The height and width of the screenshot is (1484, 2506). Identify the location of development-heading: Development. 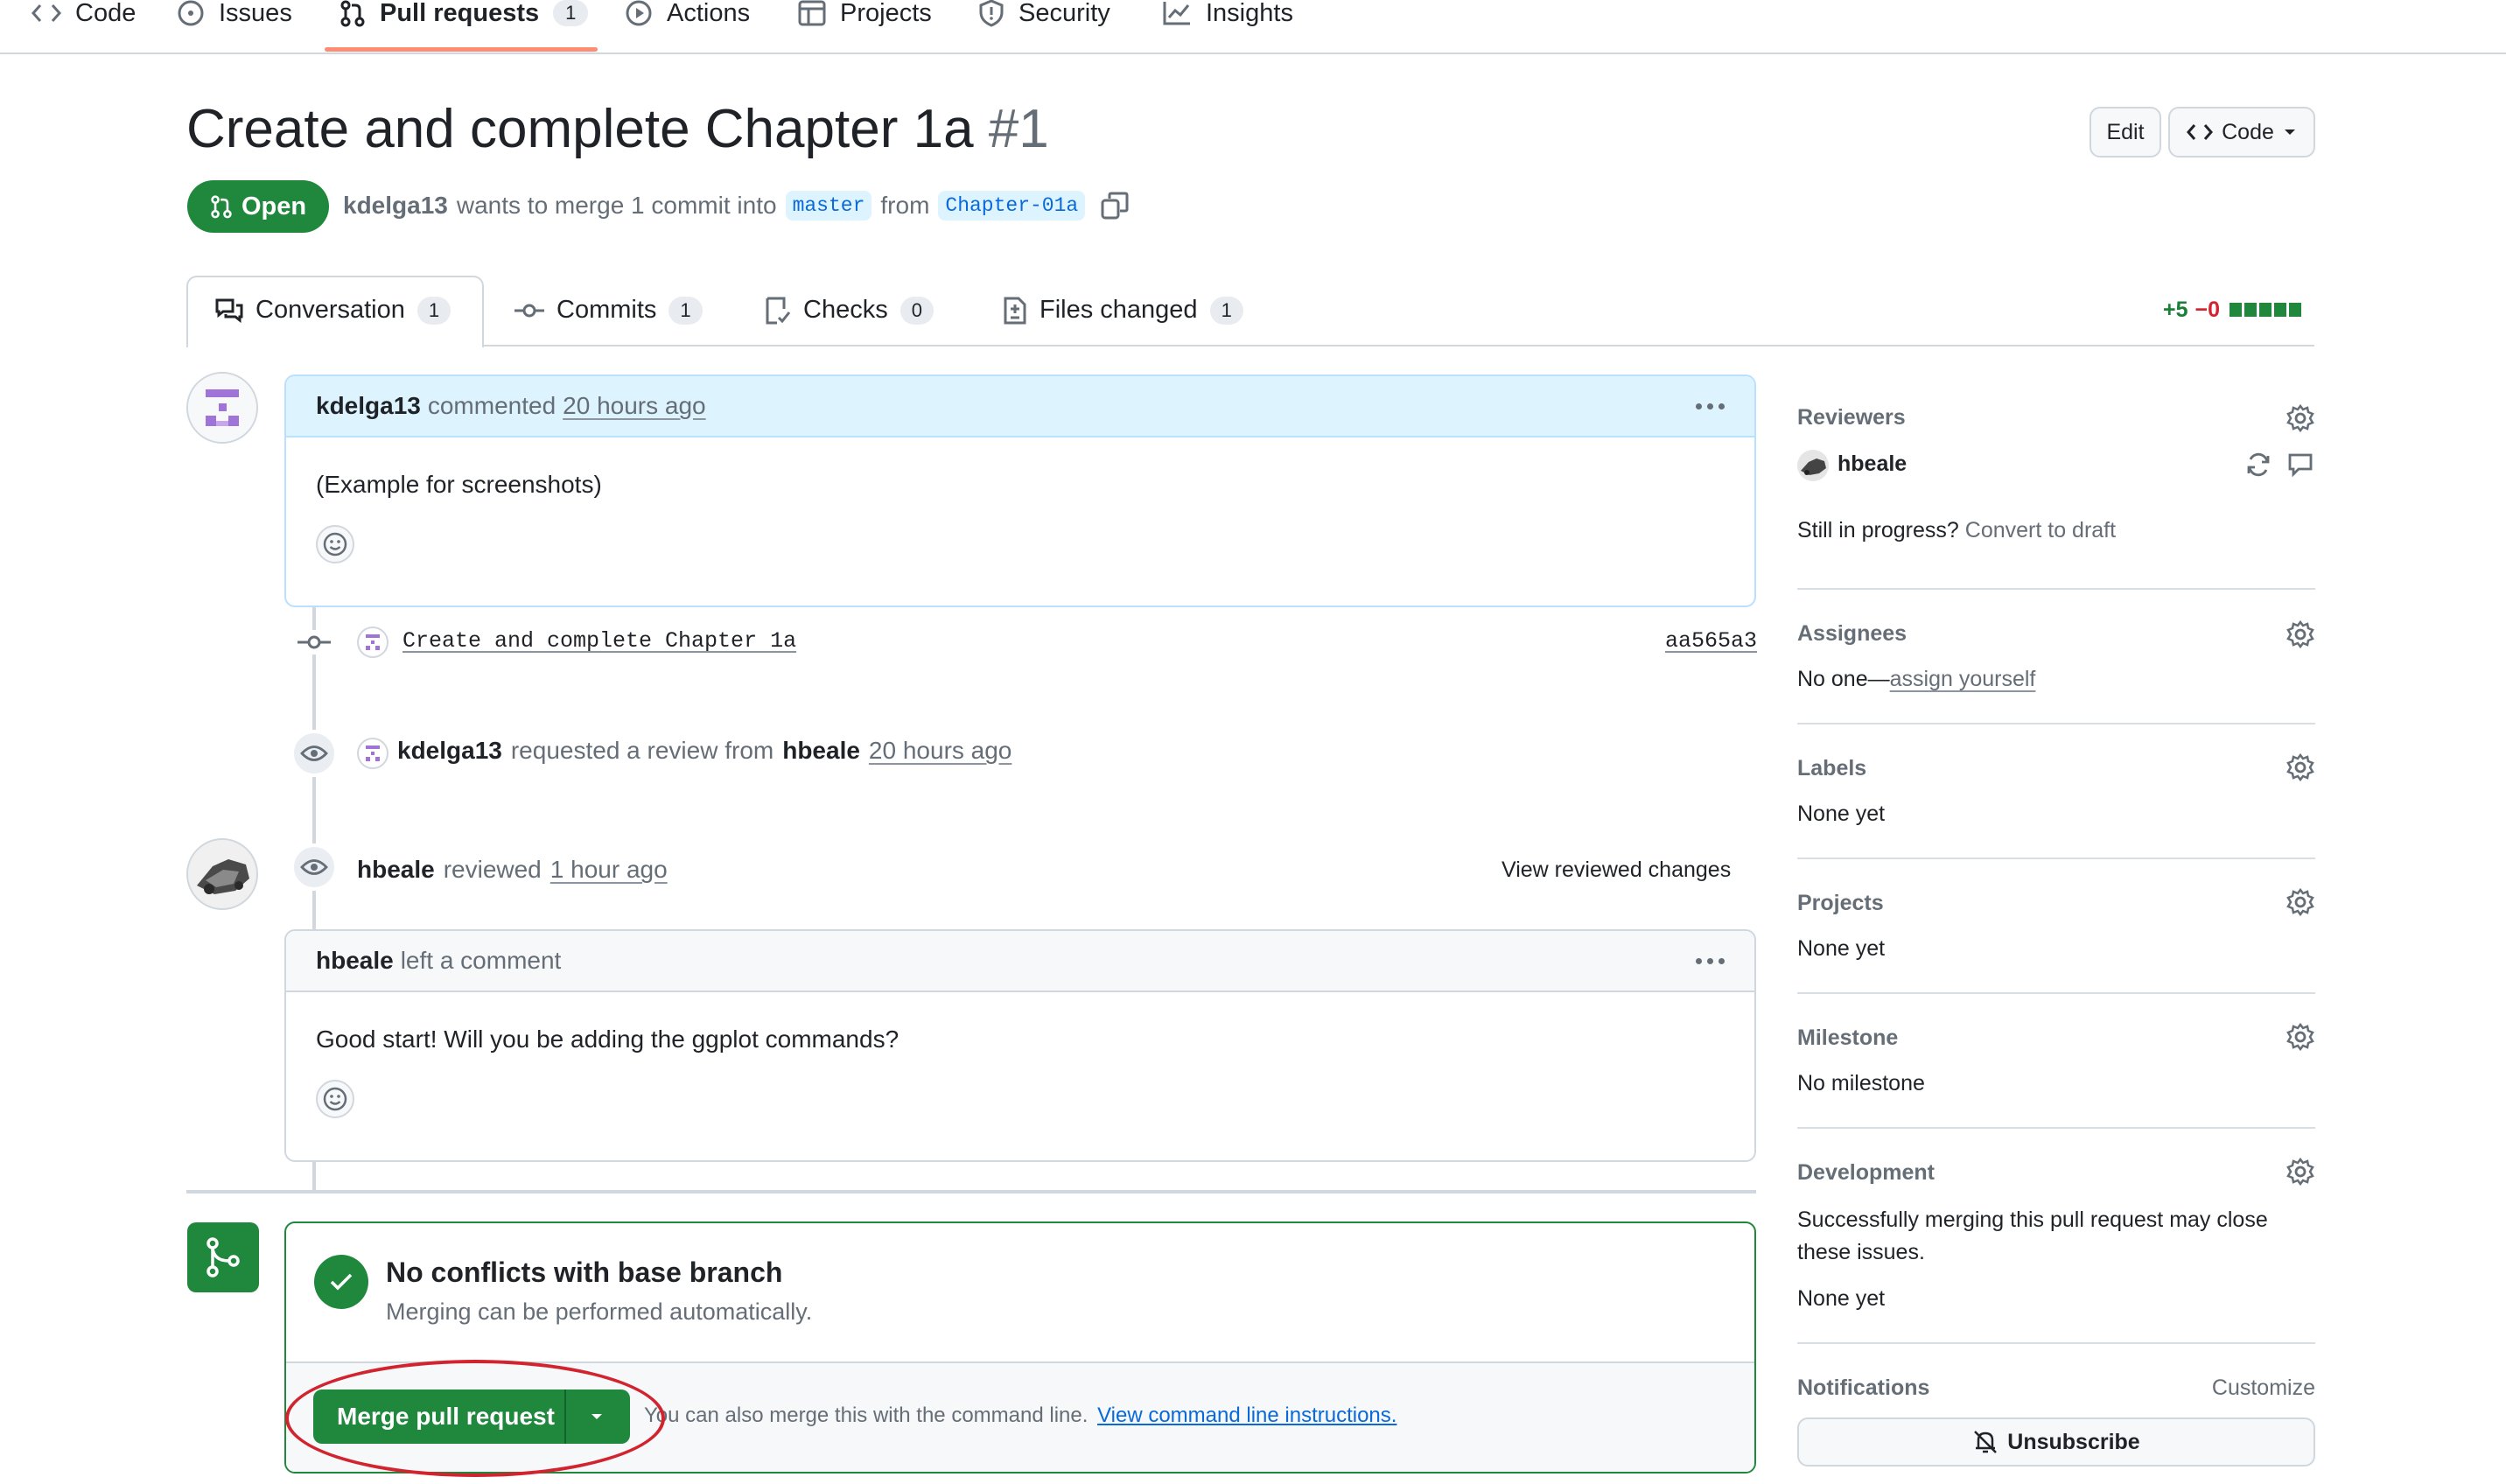
(1866, 1173).